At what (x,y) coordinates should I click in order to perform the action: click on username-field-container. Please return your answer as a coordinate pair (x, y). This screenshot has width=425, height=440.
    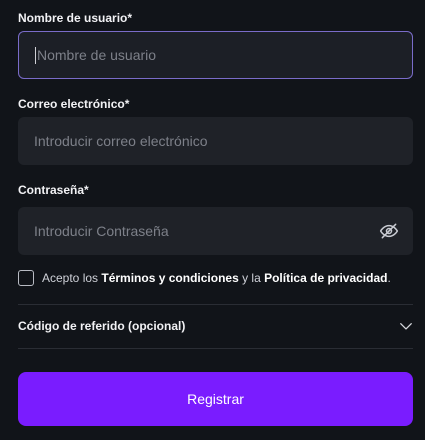
    Looking at the image, I should click on (215, 55).